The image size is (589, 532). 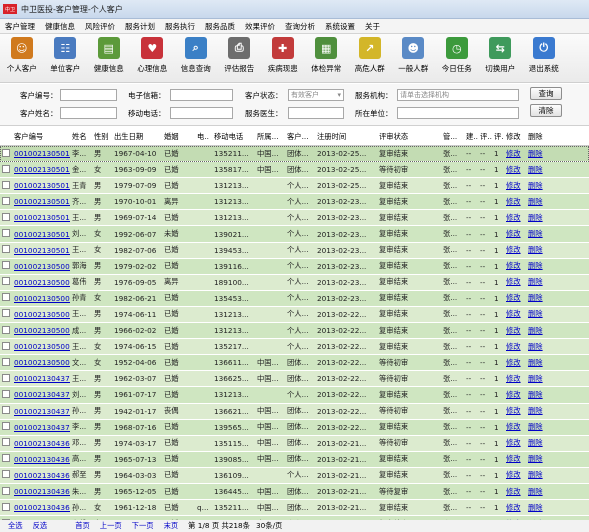 I want to click on menu-item: 关于, so click(x=372, y=26).